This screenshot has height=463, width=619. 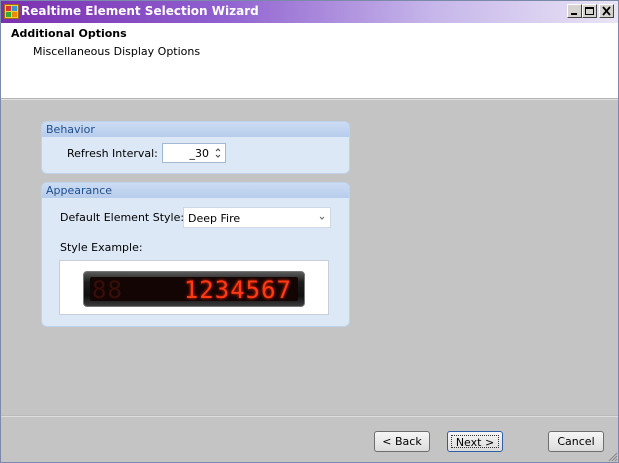 I want to click on default-style-value: Deep Fire, so click(x=214, y=218).